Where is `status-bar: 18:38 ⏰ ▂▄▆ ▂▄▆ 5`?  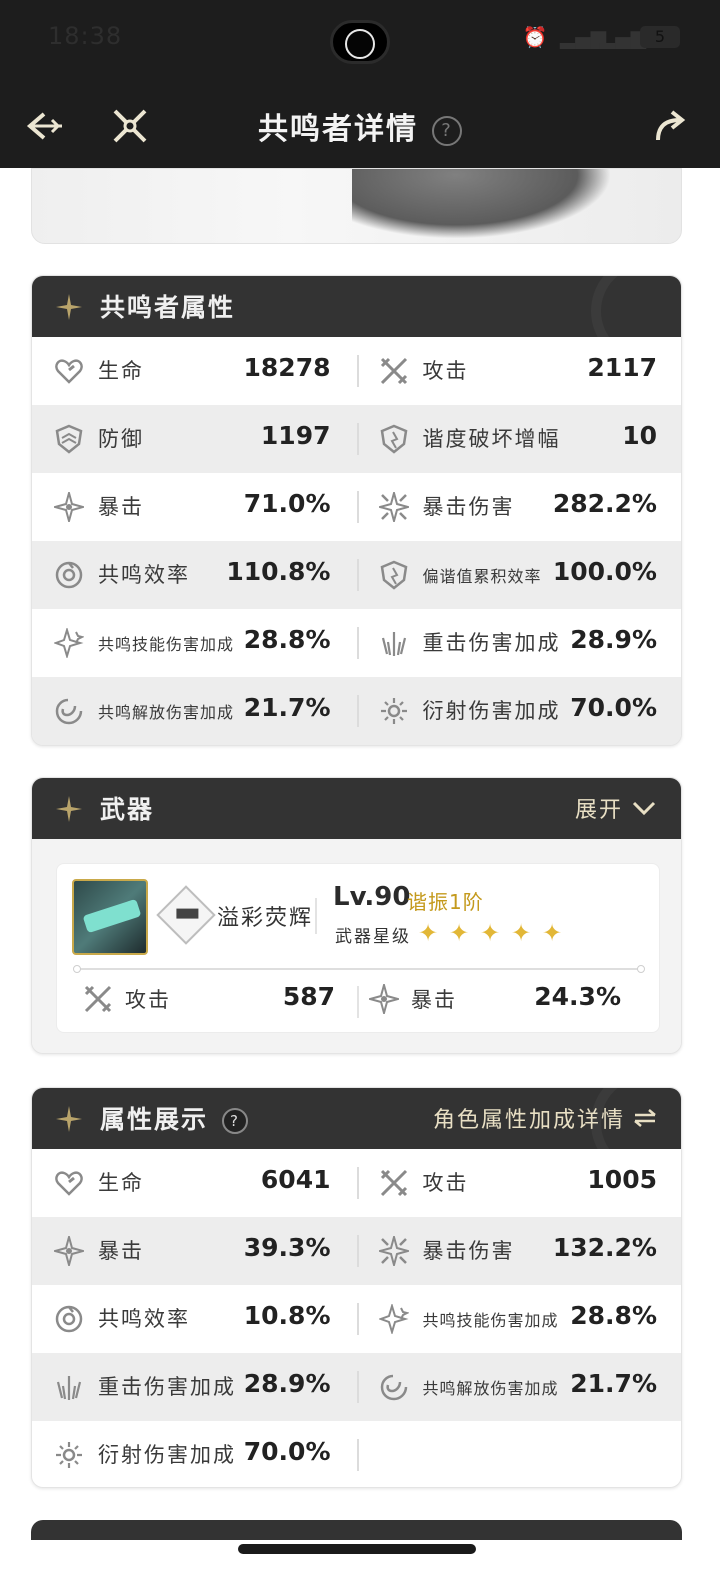
status-bar: 18:38 ⏰ ▂▄▆ ▂▄▆ 5 is located at coordinates (360, 40).